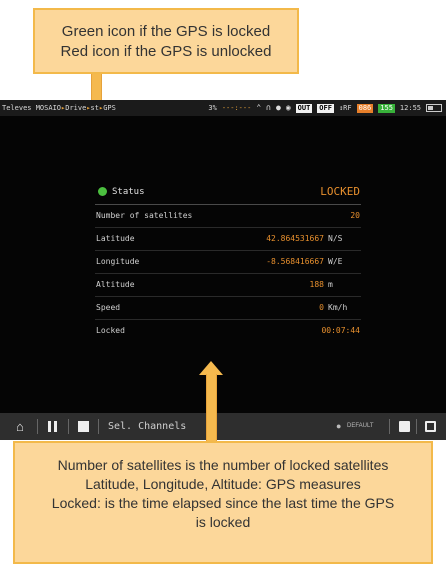  I want to click on row-value: 188, so click(316, 284).